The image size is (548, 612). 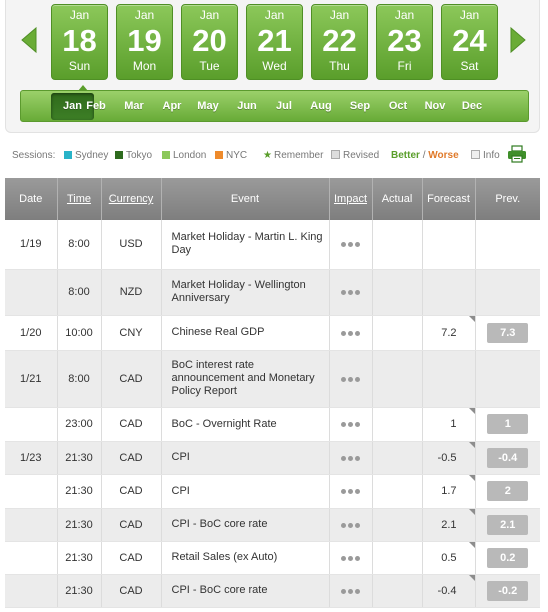 What do you see at coordinates (131, 245) in the screenshot?
I see `cell-currency: USD` at bounding box center [131, 245].